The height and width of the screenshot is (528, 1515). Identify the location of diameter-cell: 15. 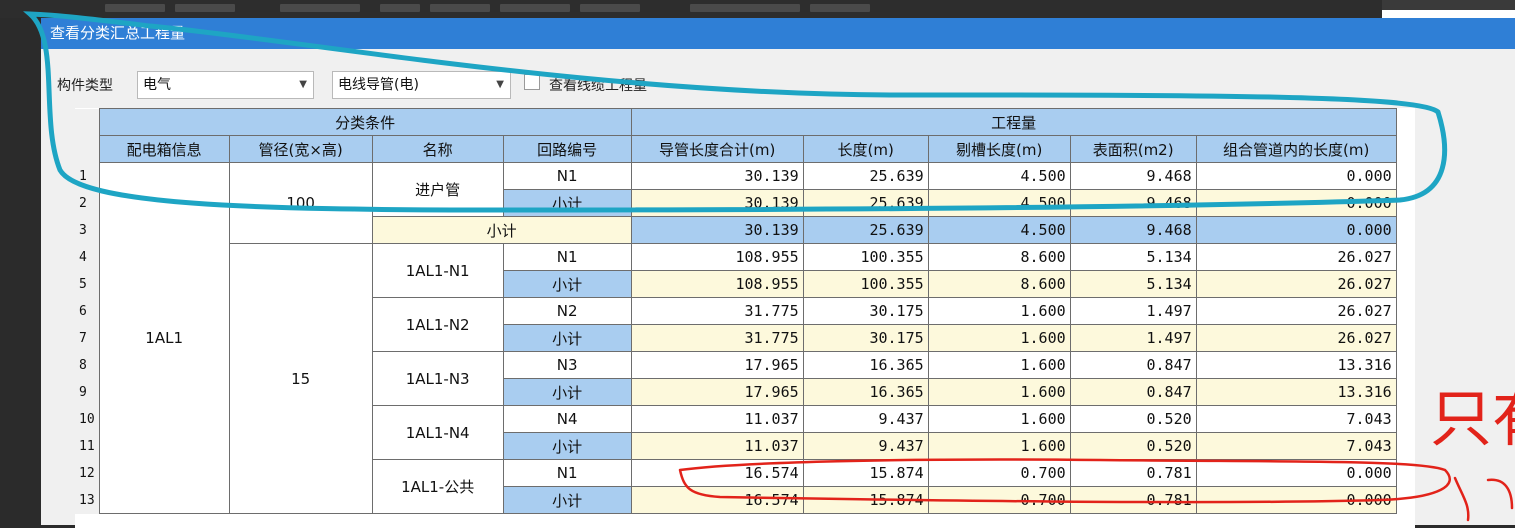
(300, 378).